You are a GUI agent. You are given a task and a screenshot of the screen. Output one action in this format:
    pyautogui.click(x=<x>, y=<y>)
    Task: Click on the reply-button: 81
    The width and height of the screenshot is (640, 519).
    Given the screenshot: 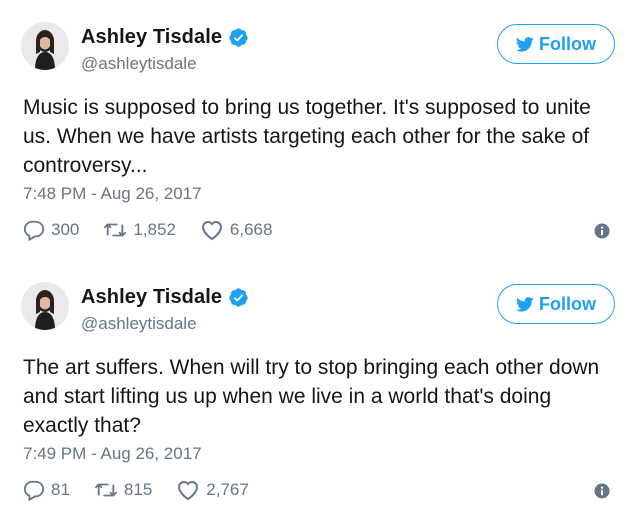 What is the action you would take?
    pyautogui.click(x=46, y=490)
    